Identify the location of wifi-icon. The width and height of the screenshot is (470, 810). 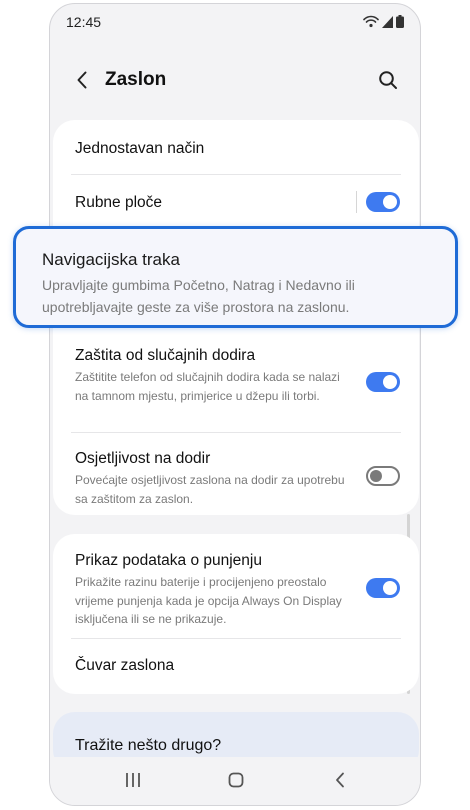
(371, 21).